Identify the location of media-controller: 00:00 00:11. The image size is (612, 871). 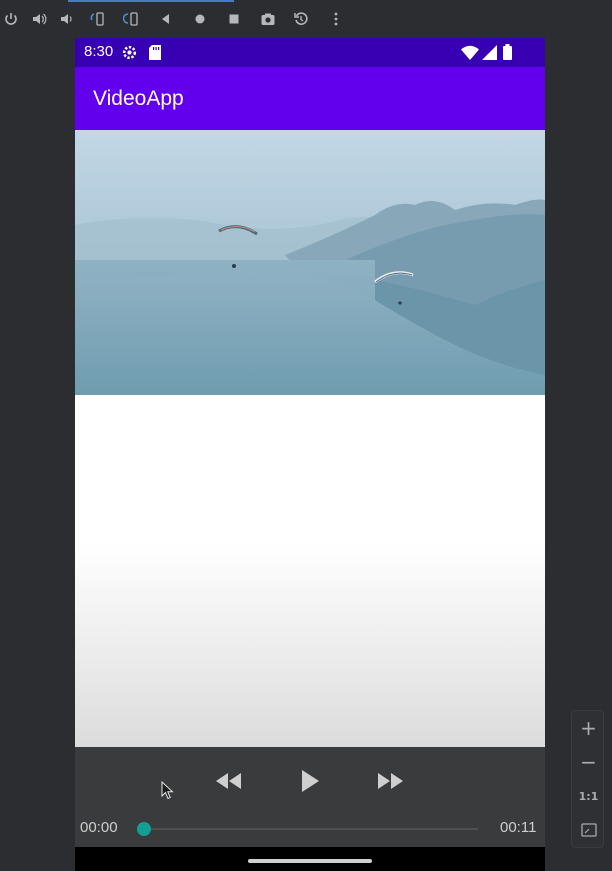
(310, 797).